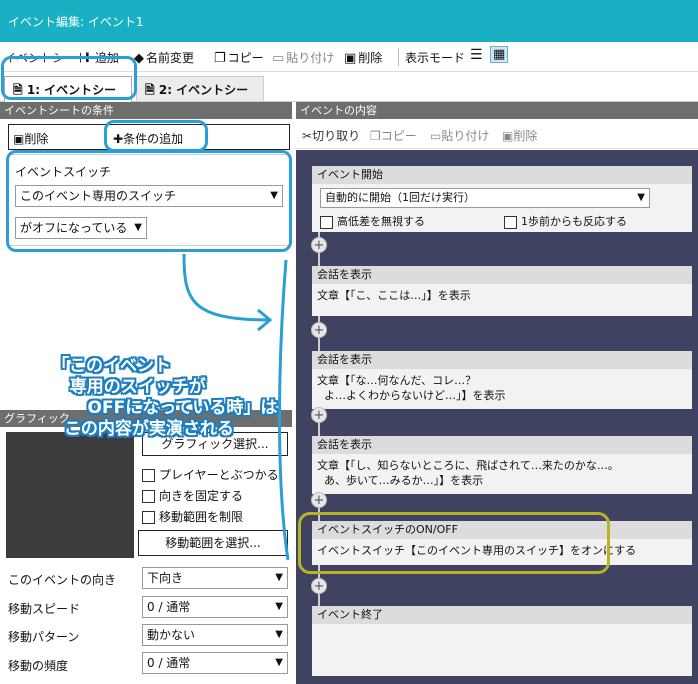  What do you see at coordinates (200, 97) in the screenshot?
I see `tab-sheet-2: 🗎 2: イベントシート` at bounding box center [200, 97].